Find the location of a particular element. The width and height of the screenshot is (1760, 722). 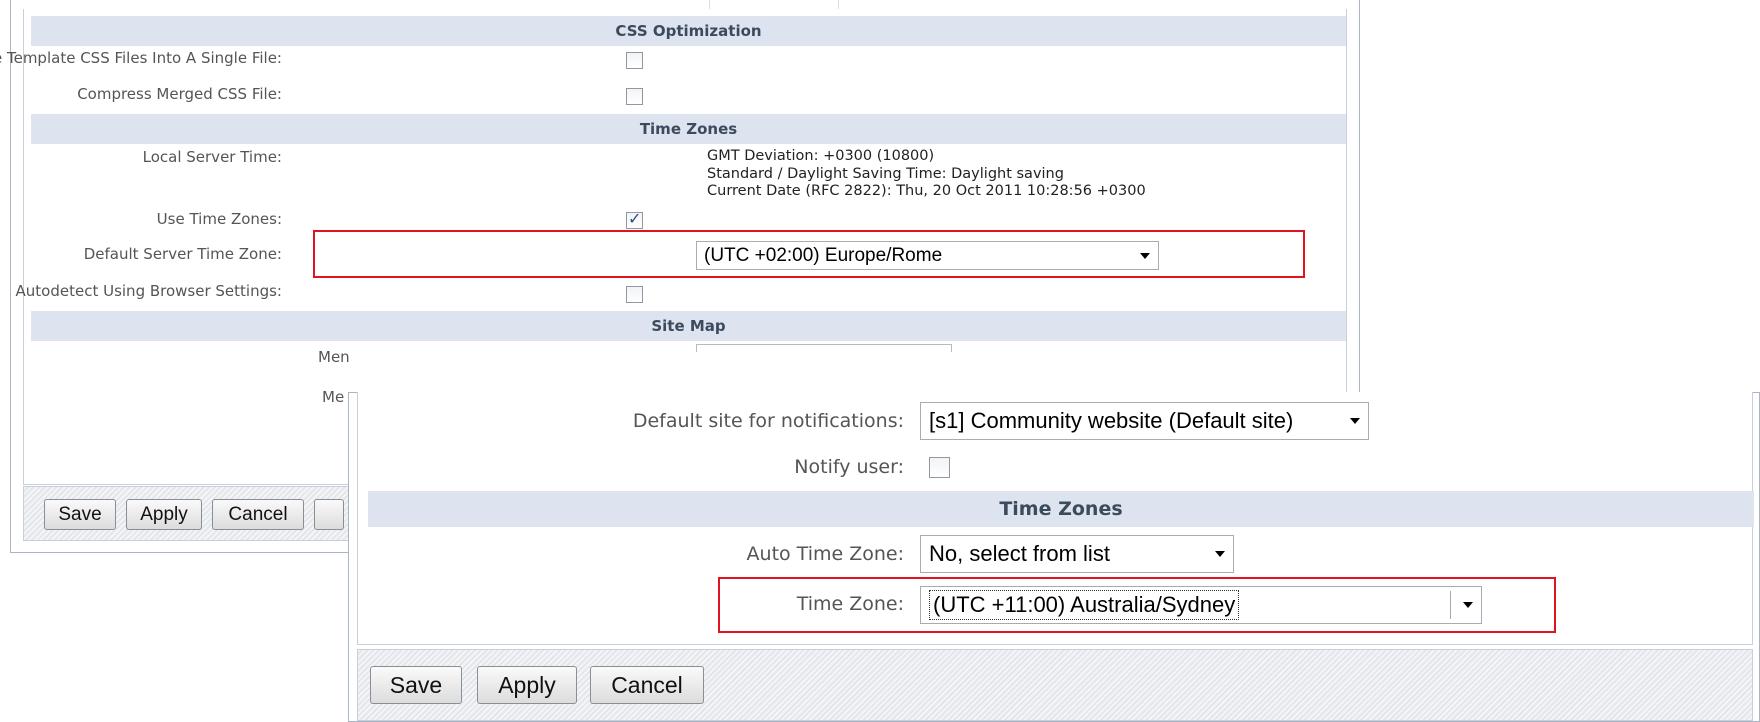

use-time-zones-checkbox is located at coordinates (634, 219).